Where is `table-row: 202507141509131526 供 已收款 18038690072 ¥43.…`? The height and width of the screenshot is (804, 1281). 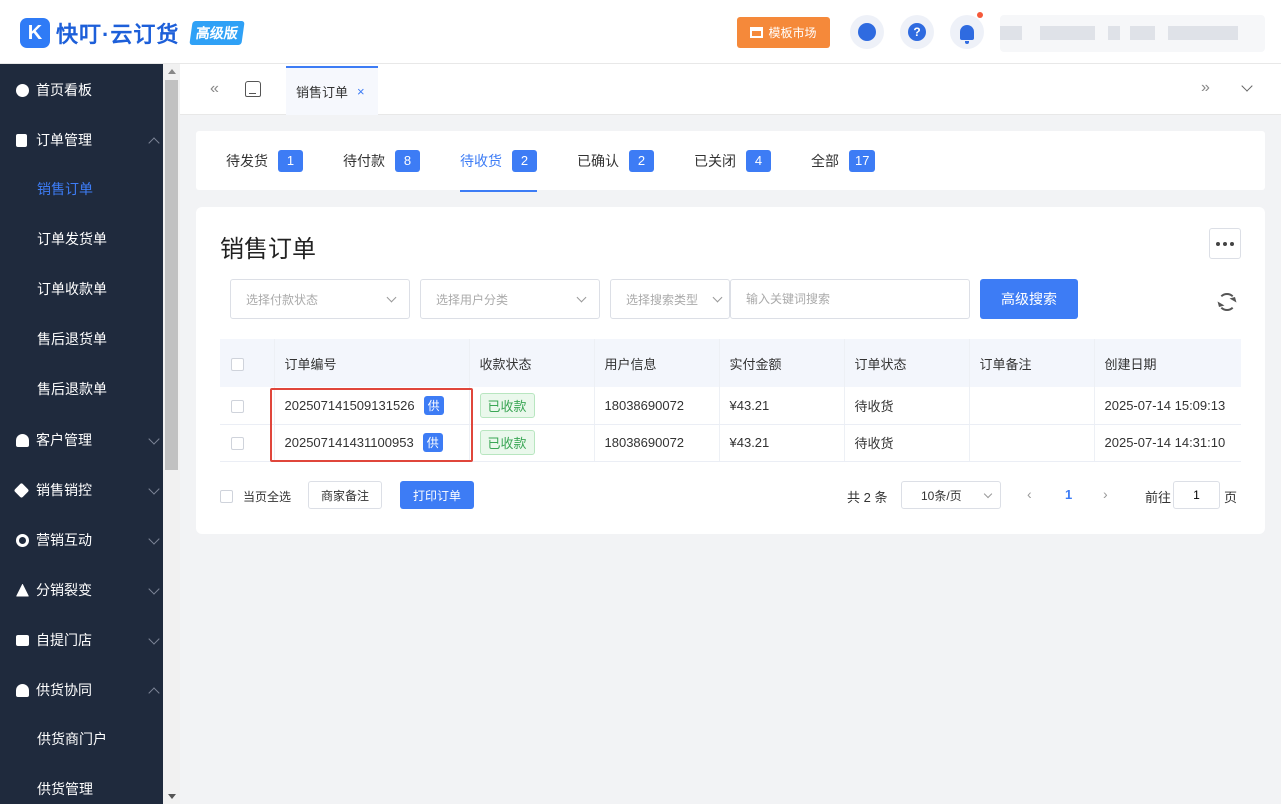 table-row: 202507141509131526 供 已收款 18038690072 ¥43.… is located at coordinates (730, 406).